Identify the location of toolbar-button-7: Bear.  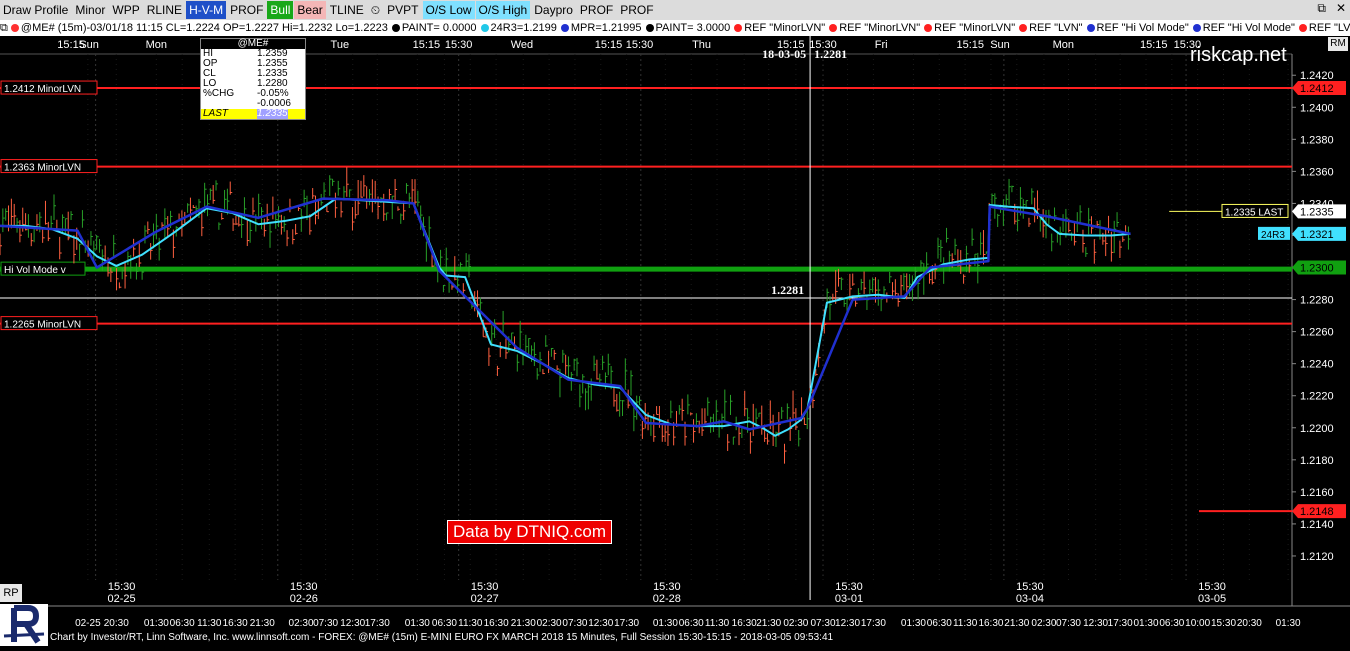
(310, 10).